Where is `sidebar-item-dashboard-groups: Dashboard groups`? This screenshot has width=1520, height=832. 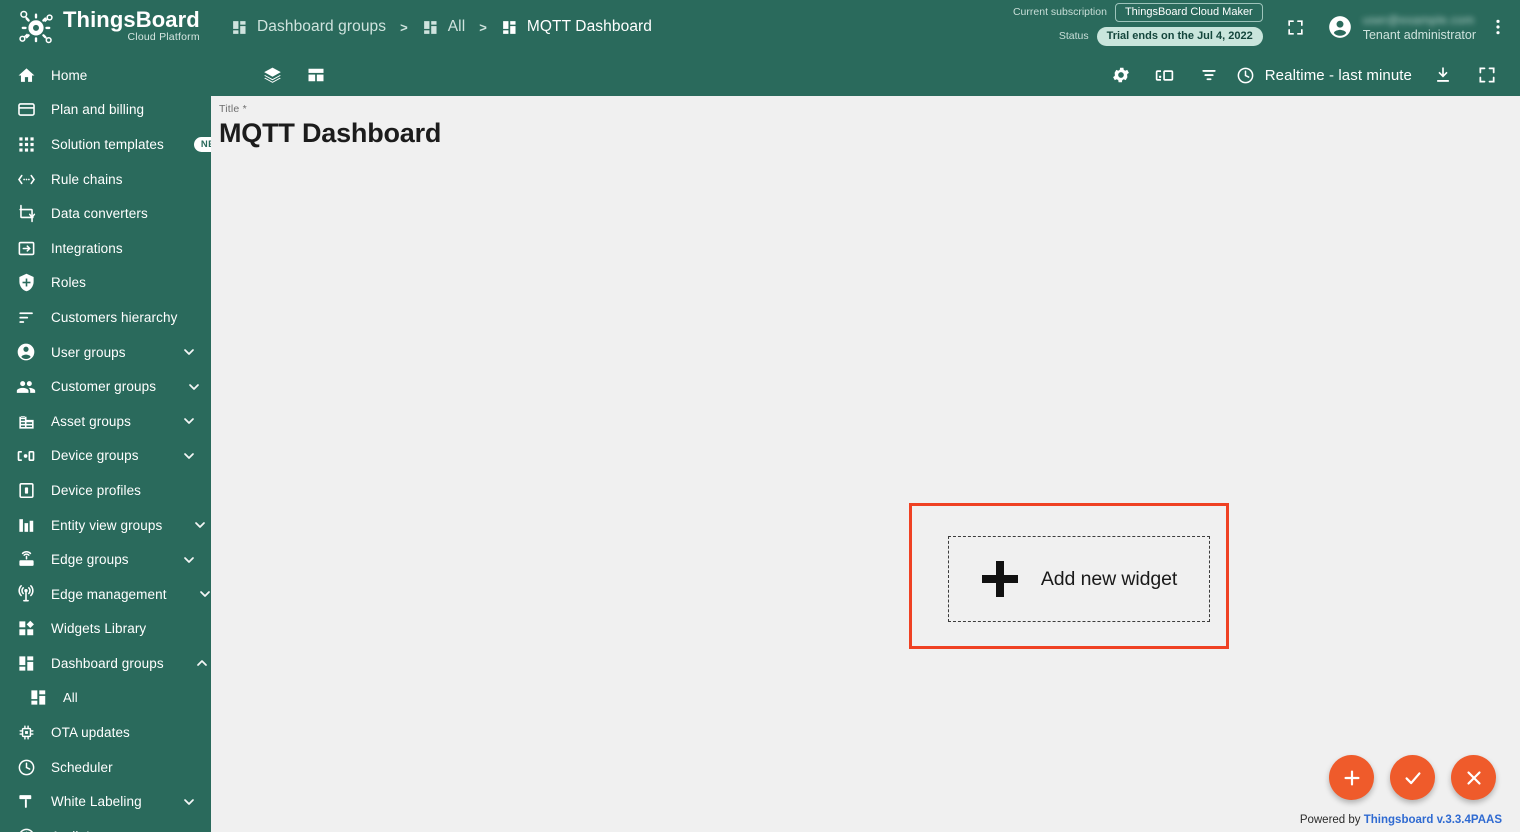
sidebar-item-dashboard-groups: Dashboard groups is located at coordinates (105, 663).